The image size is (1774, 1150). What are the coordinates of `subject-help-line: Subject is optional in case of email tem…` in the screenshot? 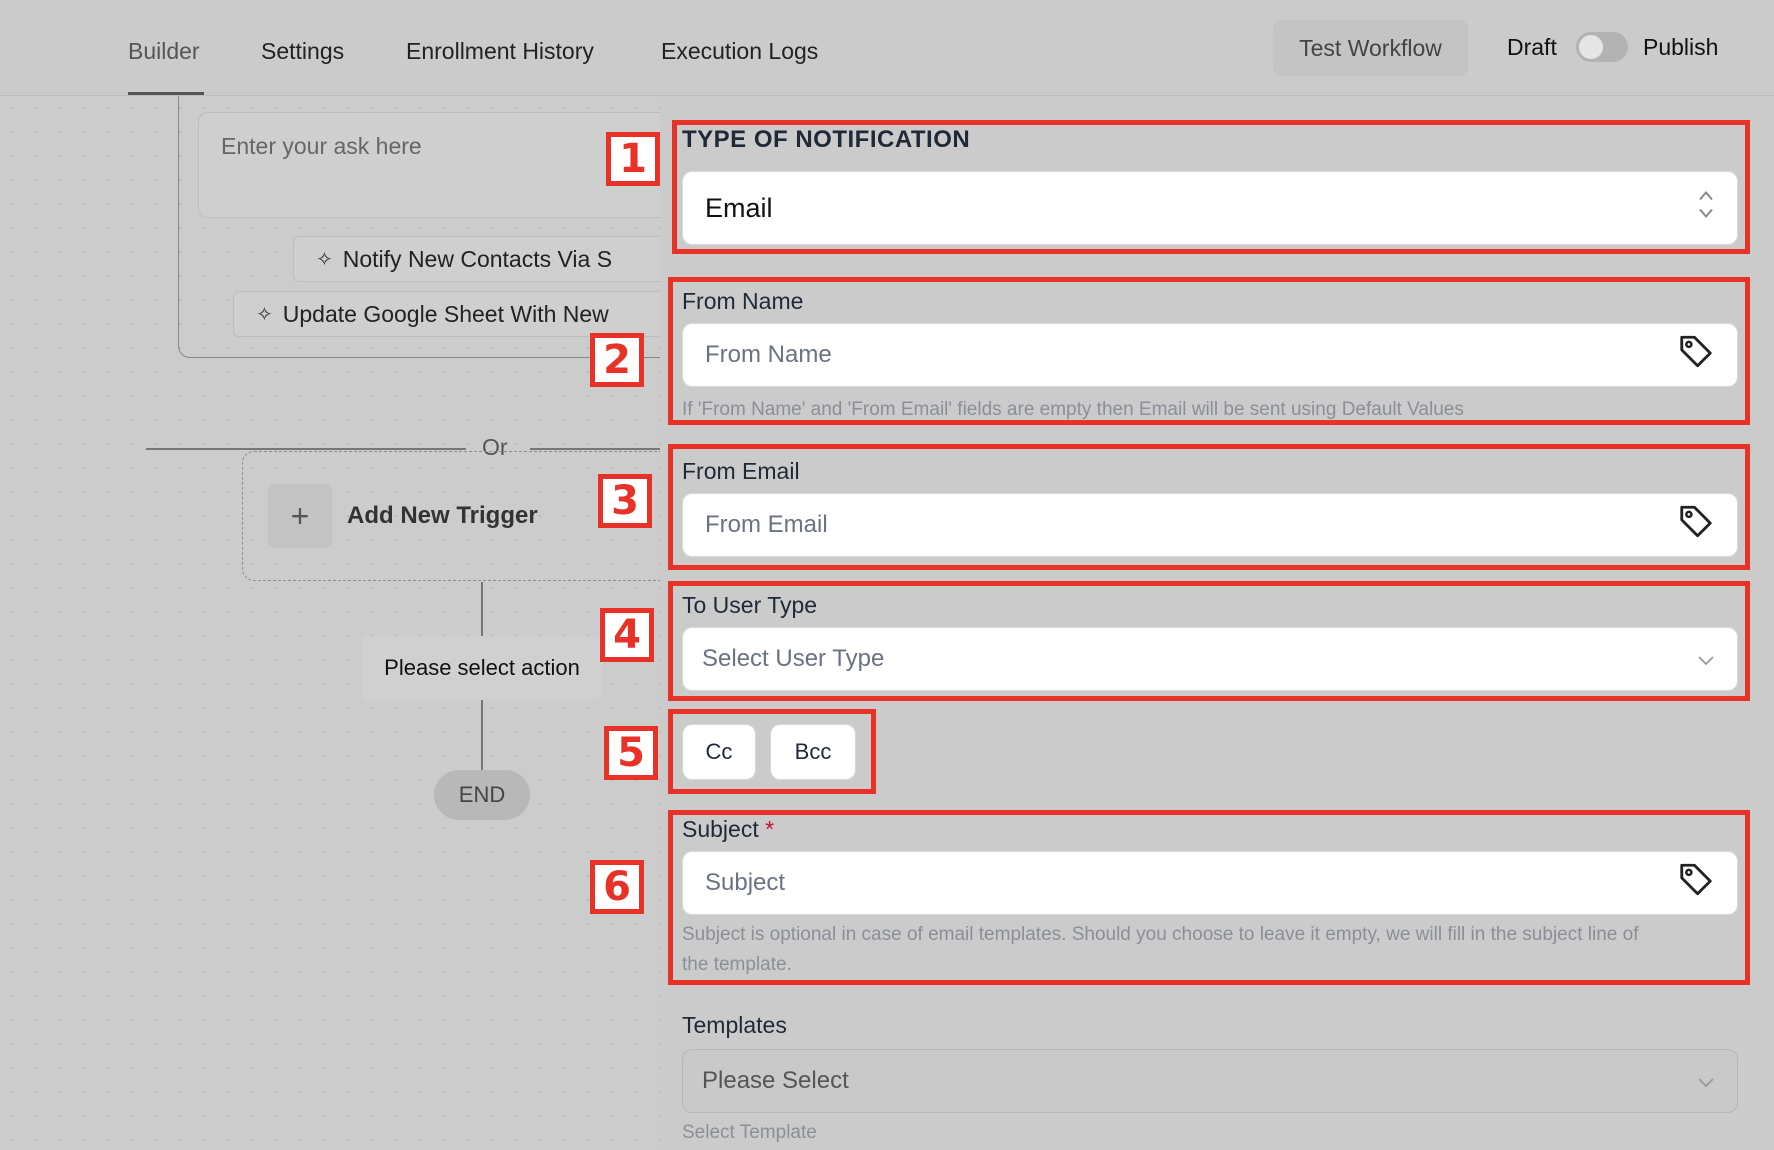 It's located at (1160, 934).